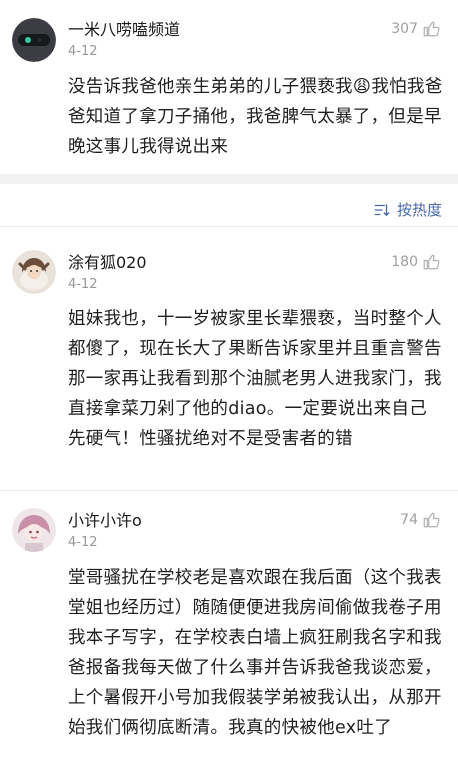  Describe the element at coordinates (404, 29) in the screenshot. I see `like-count: 307` at that location.